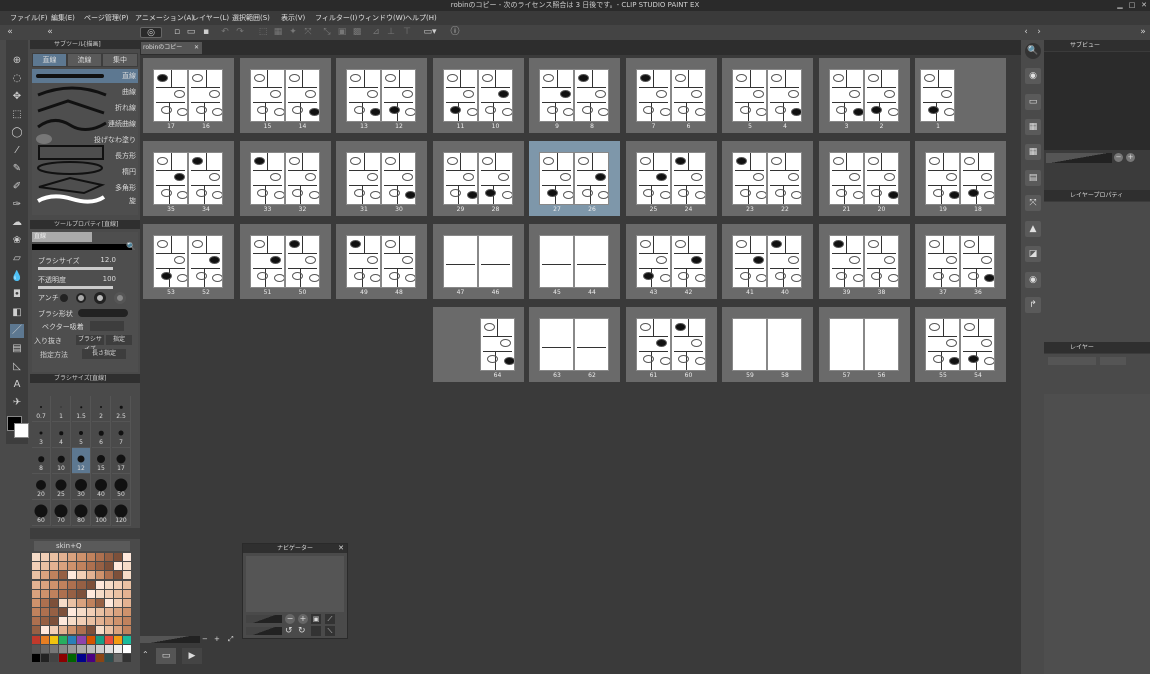 This screenshot has height=674, width=1150. What do you see at coordinates (1143, 32) in the screenshot?
I see `collapse-far-right-icon: »` at bounding box center [1143, 32].